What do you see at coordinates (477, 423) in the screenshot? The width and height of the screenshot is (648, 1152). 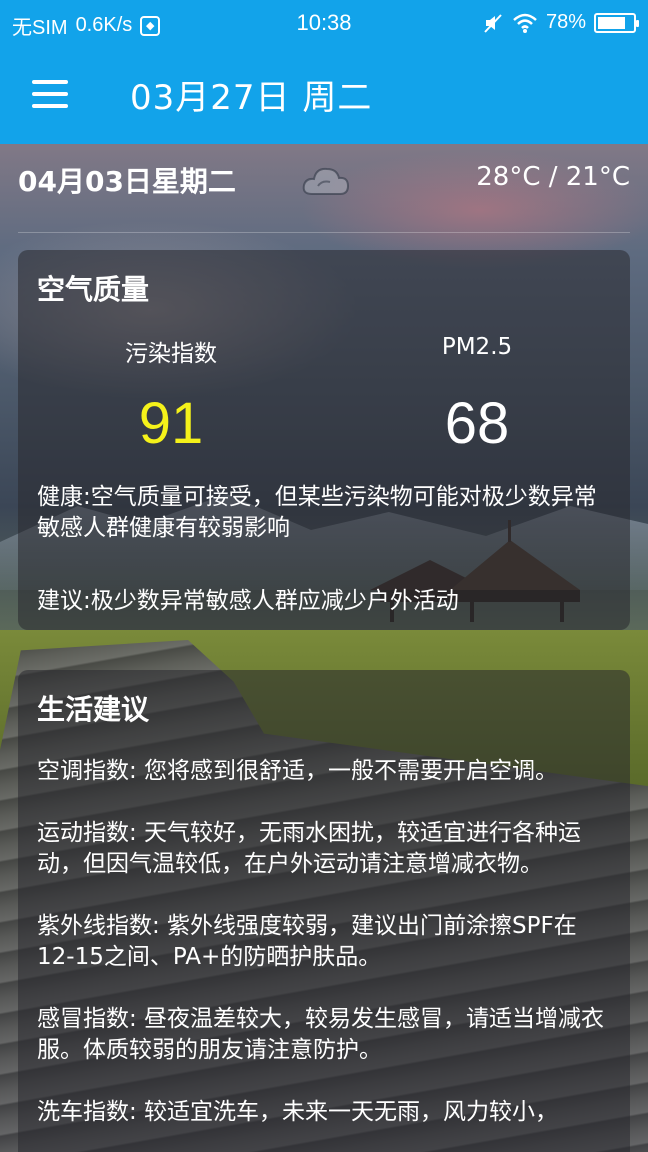 I see `pm25-value: 68` at bounding box center [477, 423].